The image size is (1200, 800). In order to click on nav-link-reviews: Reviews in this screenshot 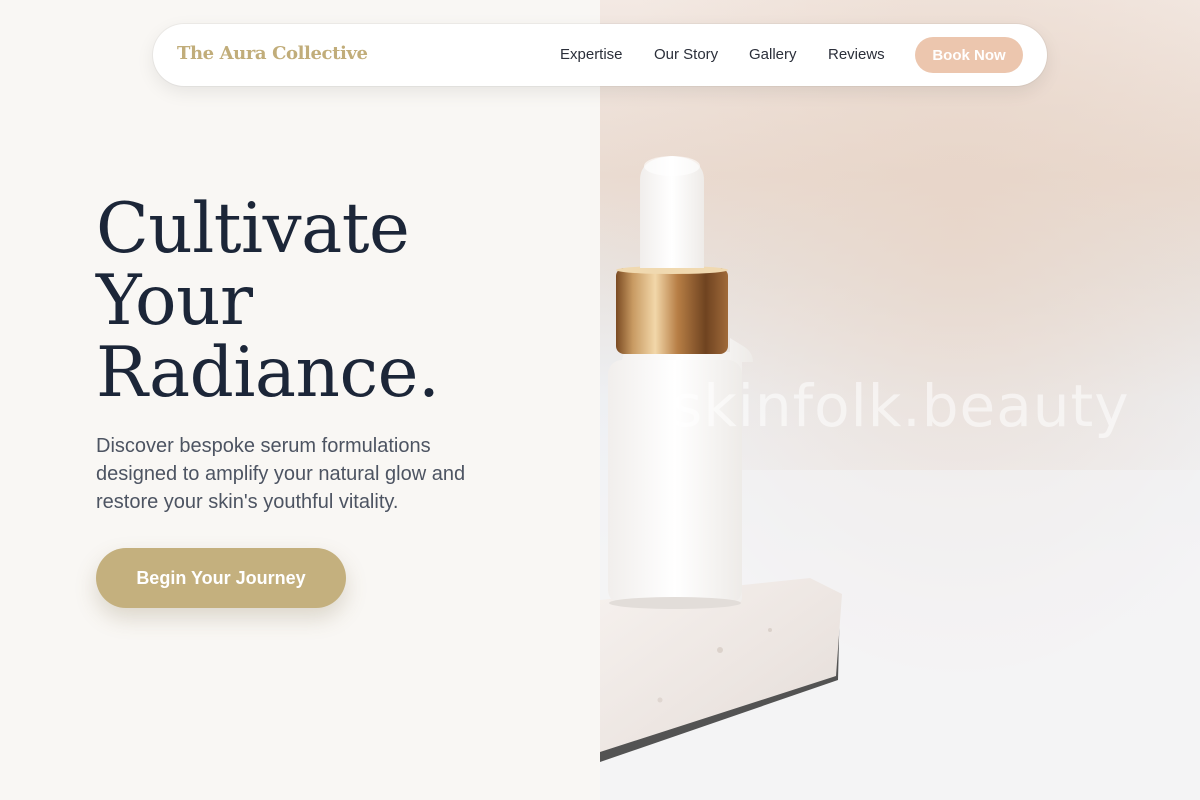, I will do `click(856, 54)`.